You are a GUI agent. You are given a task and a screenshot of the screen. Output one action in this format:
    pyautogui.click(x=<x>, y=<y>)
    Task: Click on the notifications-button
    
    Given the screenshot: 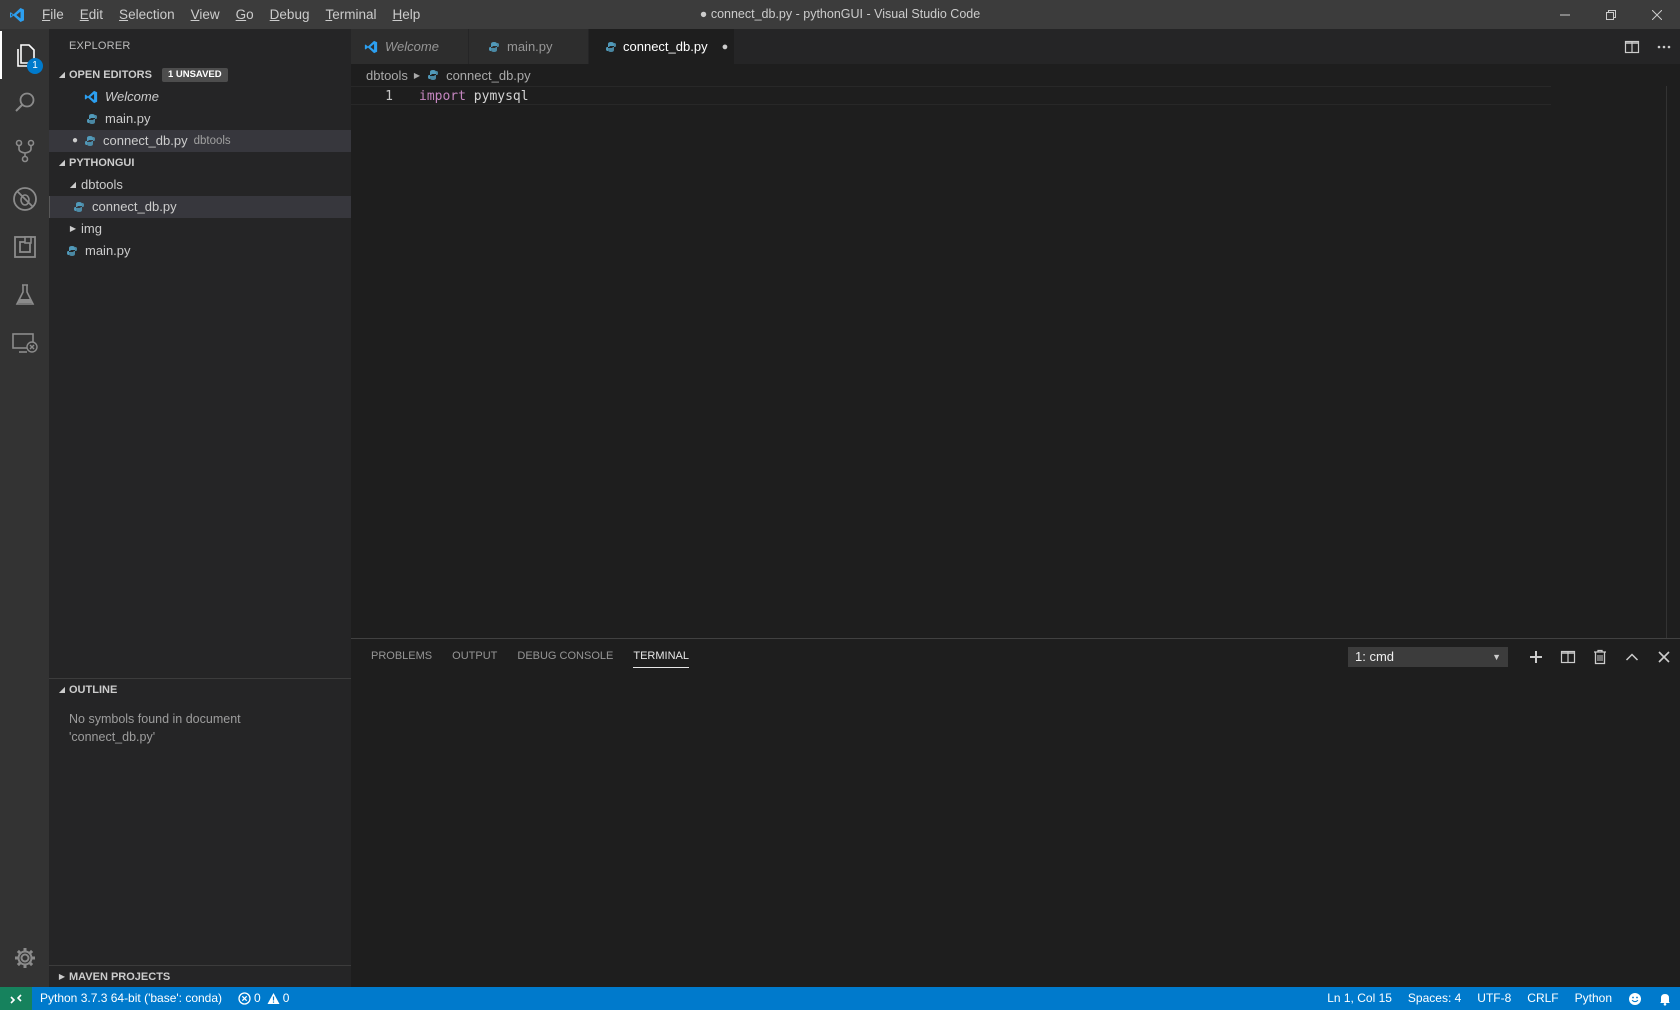 What is the action you would take?
    pyautogui.click(x=1665, y=998)
    